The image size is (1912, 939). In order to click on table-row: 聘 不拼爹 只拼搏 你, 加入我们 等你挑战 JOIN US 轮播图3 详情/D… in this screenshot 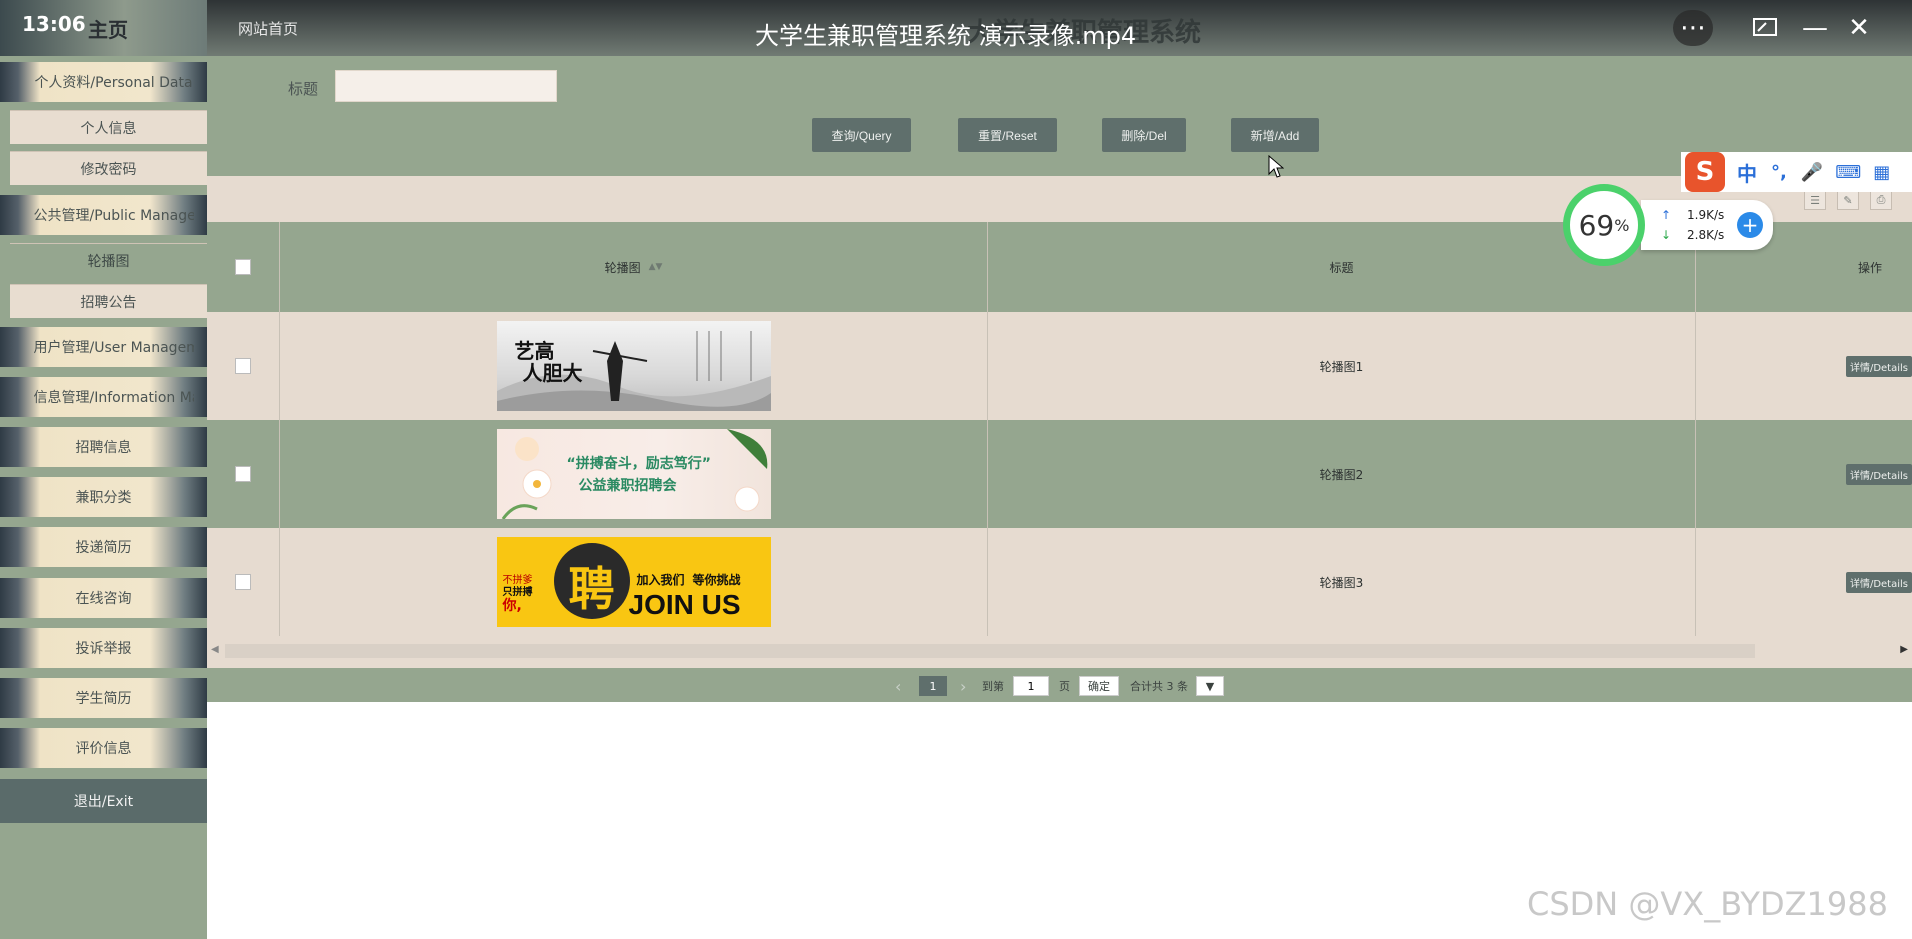, I will do `click(1059, 582)`.